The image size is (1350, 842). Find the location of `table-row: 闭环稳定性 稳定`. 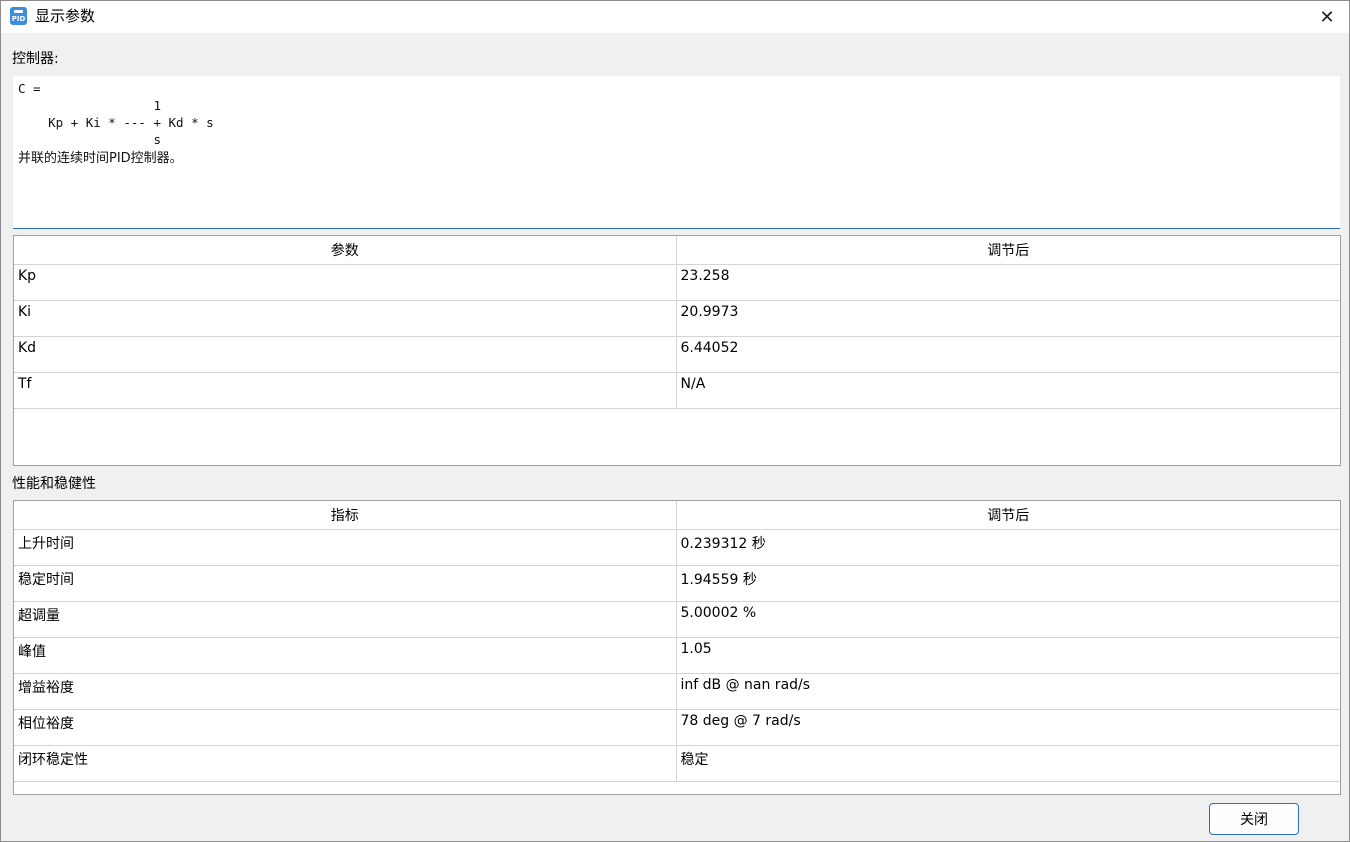

table-row: 闭环稳定性 稳定 is located at coordinates (677, 763).